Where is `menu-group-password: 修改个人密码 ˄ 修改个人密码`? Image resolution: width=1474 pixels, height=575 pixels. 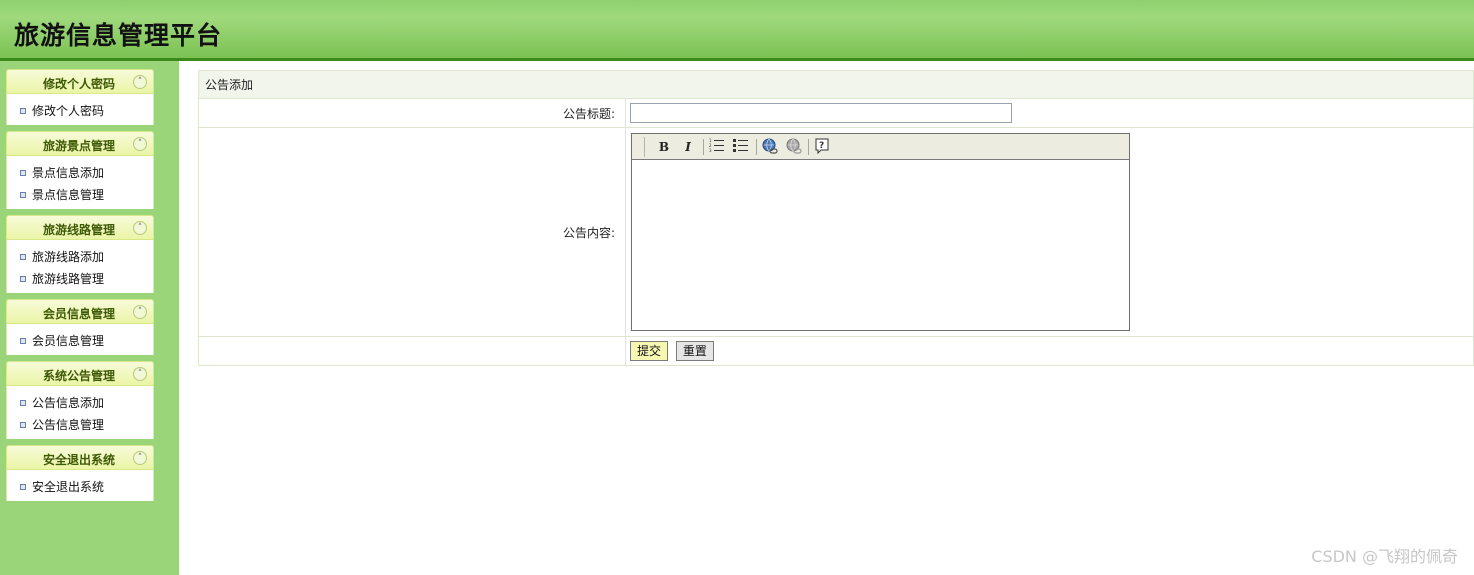
menu-group-password: 修改个人密码 ˄ 修改个人密码 is located at coordinates (80, 97).